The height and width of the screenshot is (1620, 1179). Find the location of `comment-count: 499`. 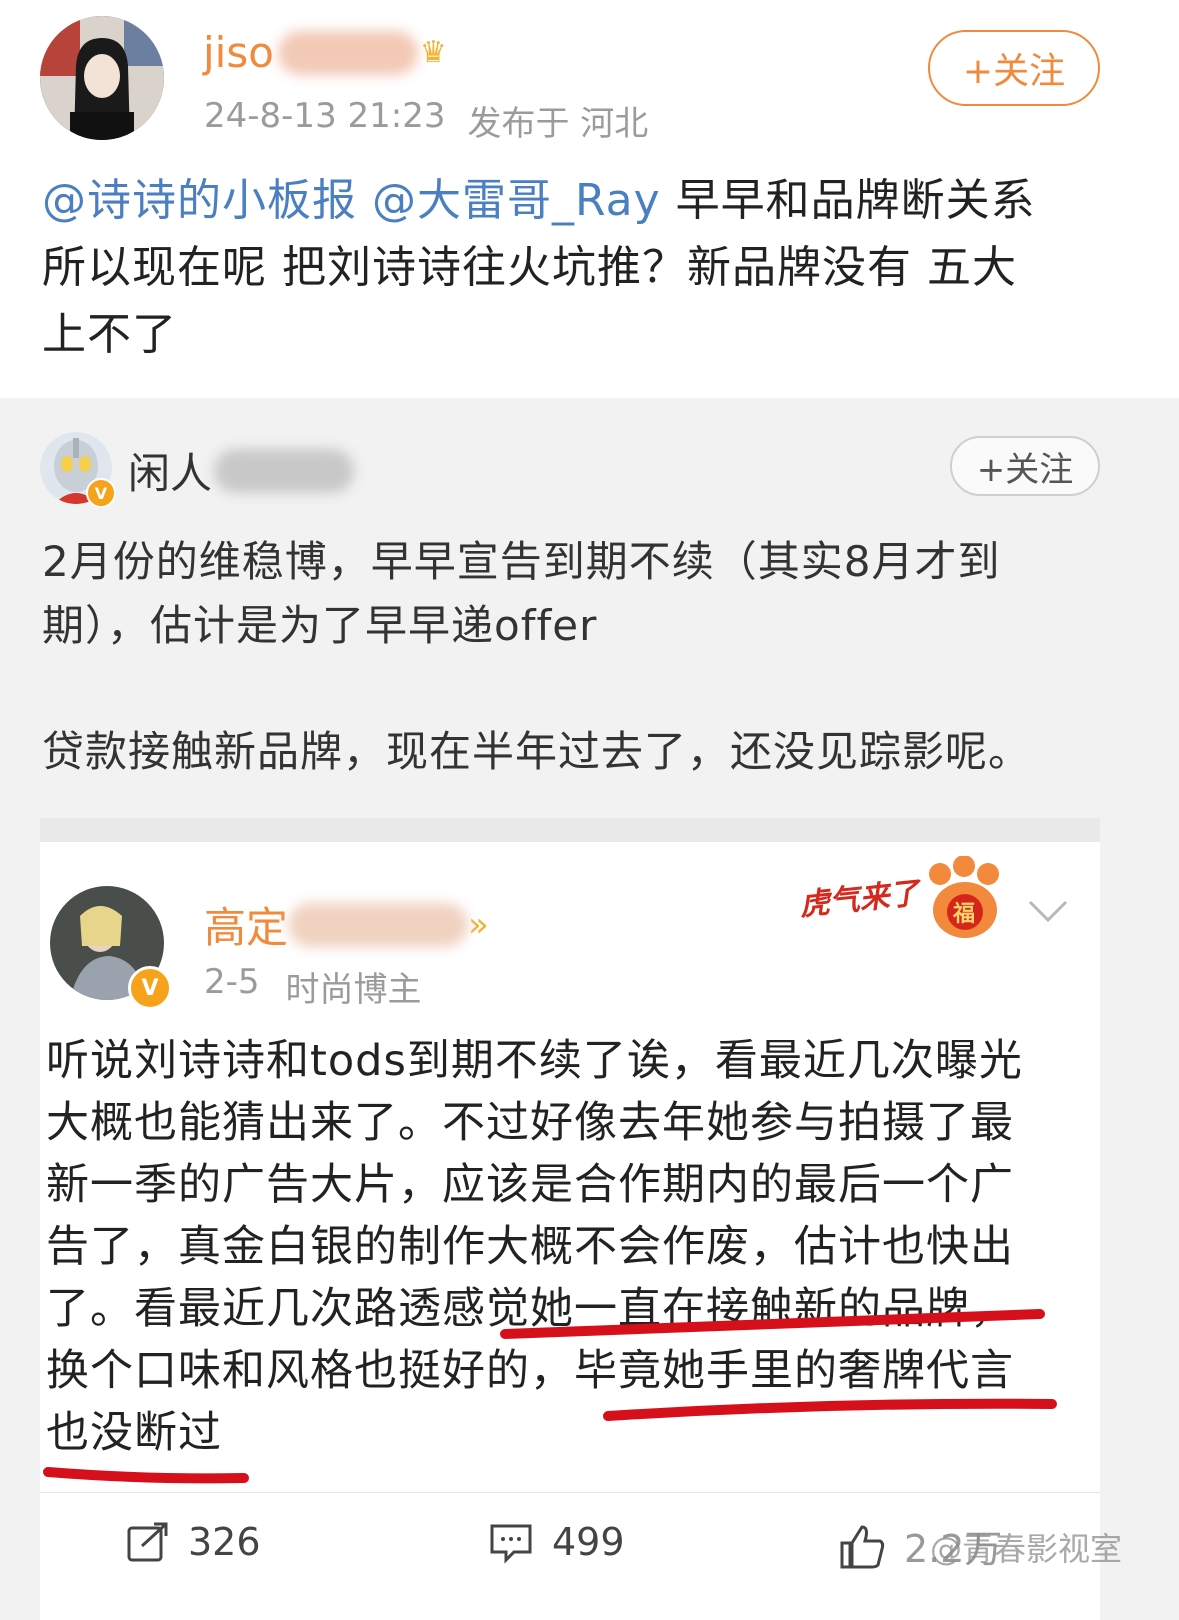

comment-count: 499 is located at coordinates (588, 1542).